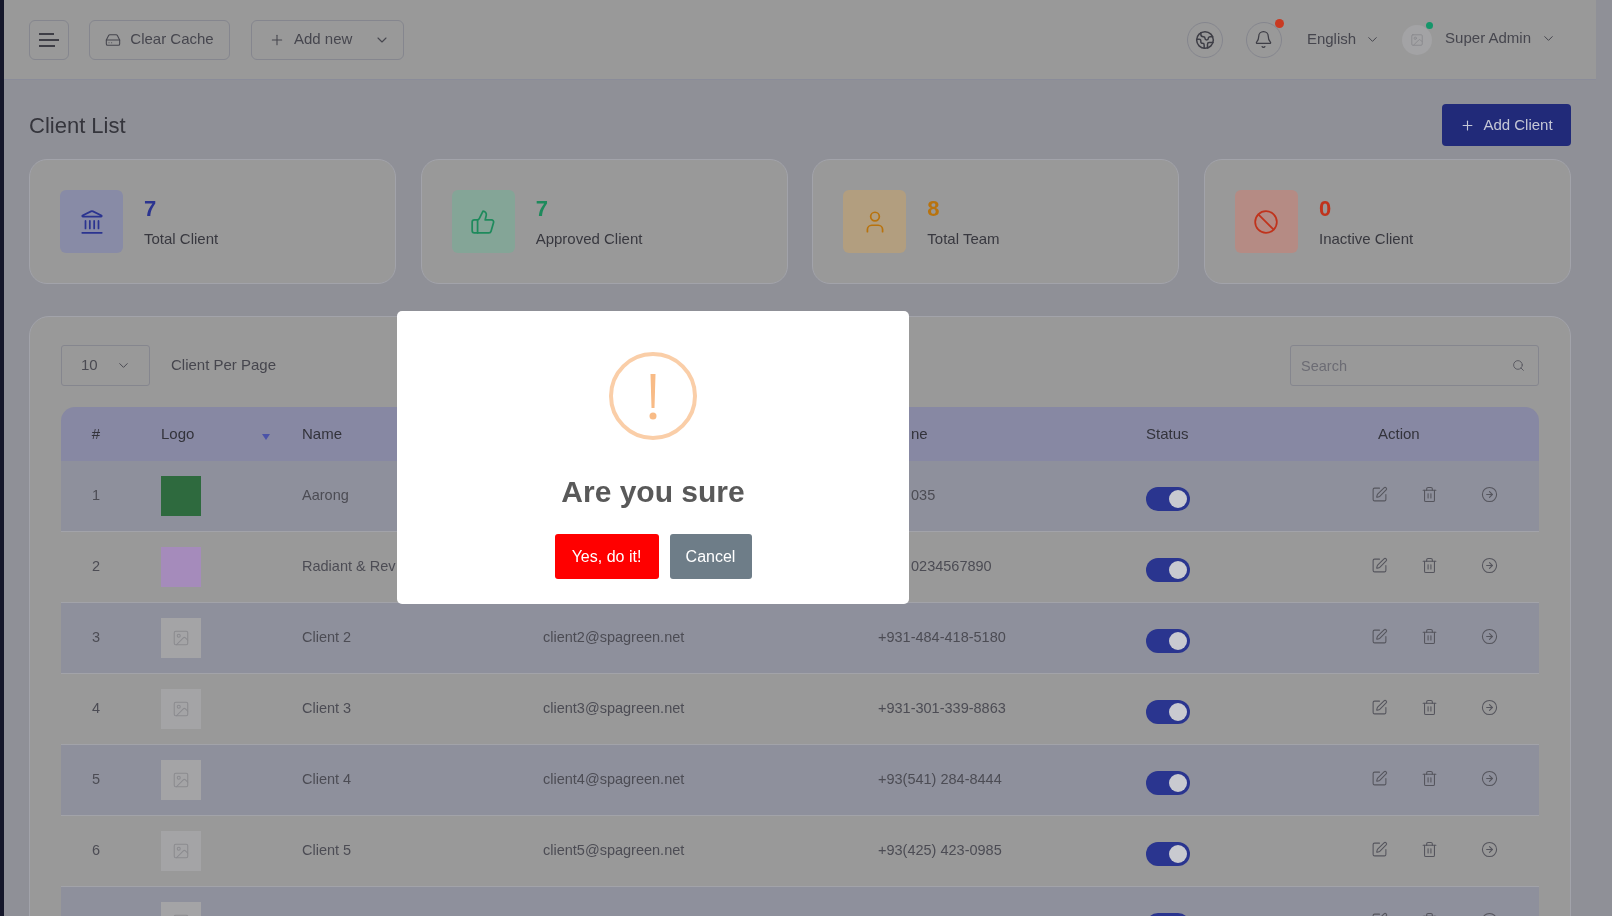 This screenshot has width=1612, height=916. What do you see at coordinates (1468, 125) in the screenshot?
I see `plus-icon` at bounding box center [1468, 125].